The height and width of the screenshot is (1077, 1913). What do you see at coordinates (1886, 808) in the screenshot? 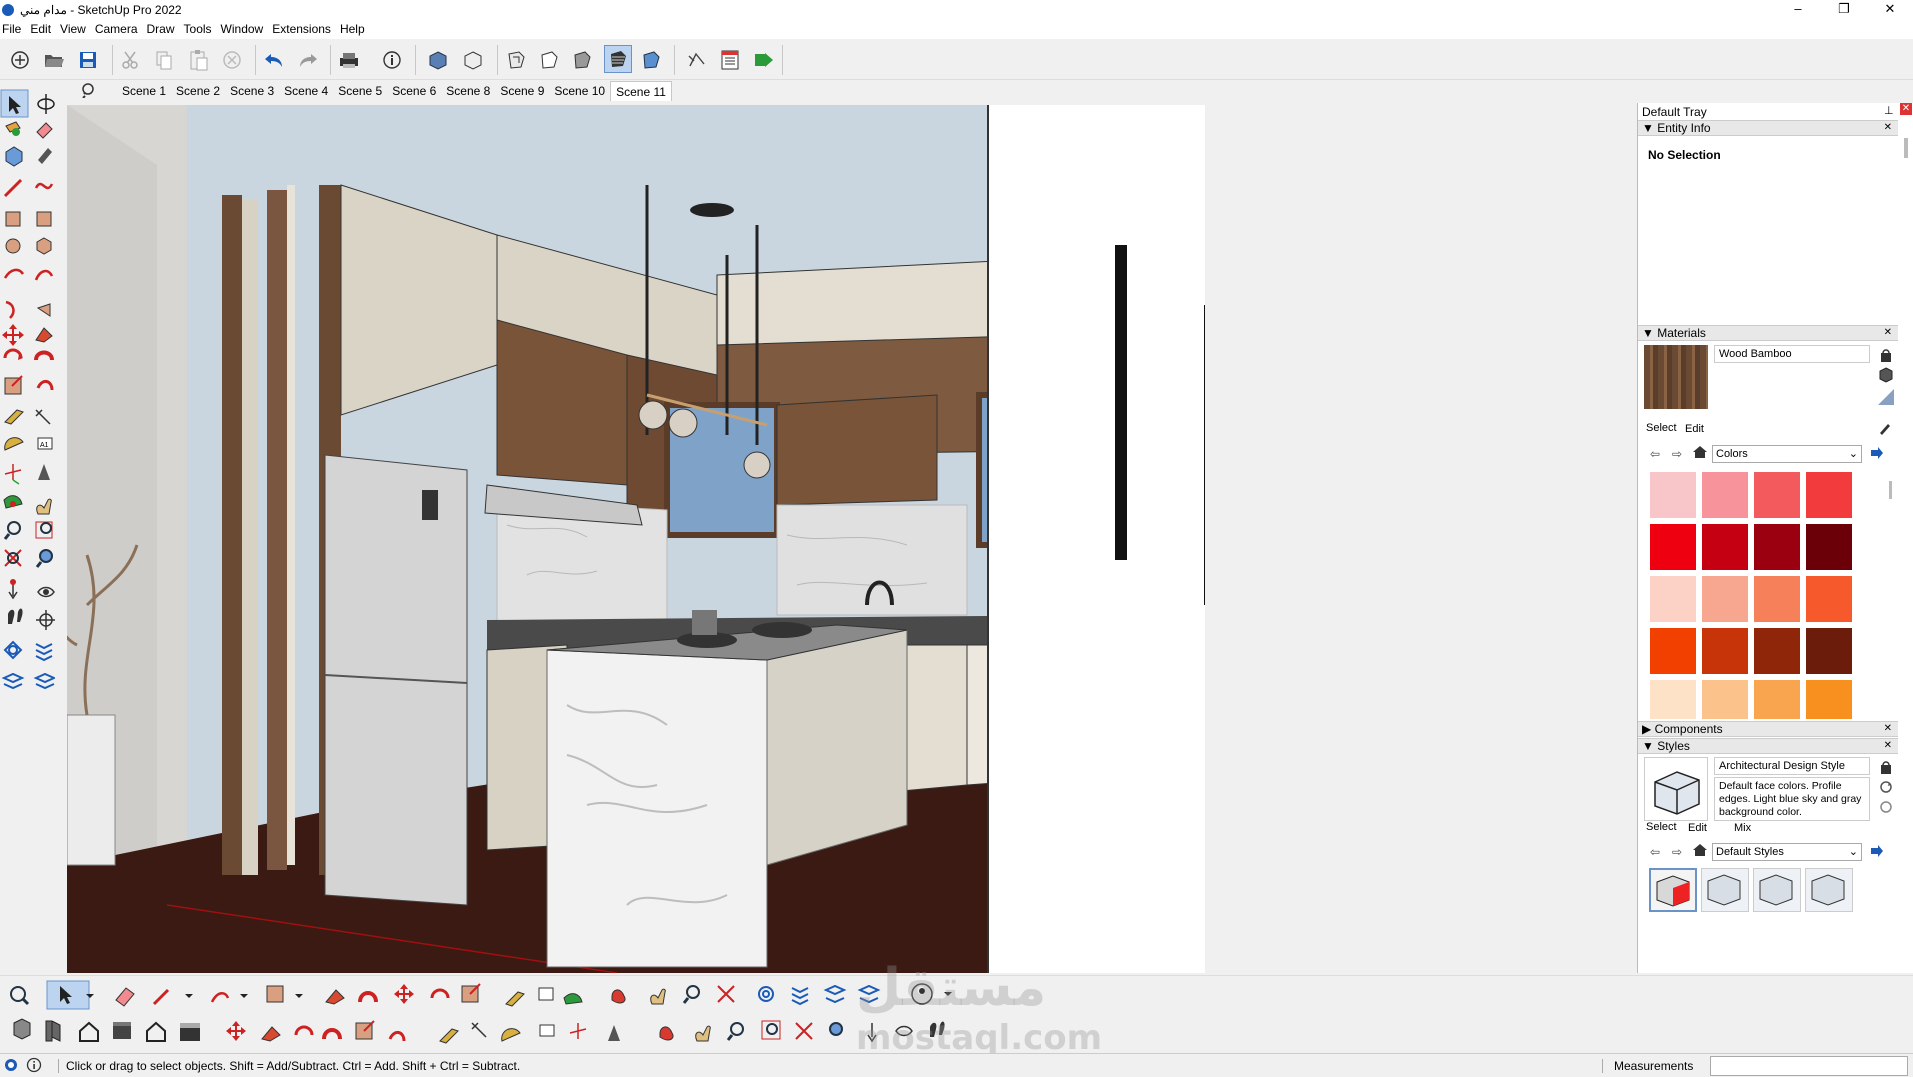
I see `refresh-style-icon` at bounding box center [1886, 808].